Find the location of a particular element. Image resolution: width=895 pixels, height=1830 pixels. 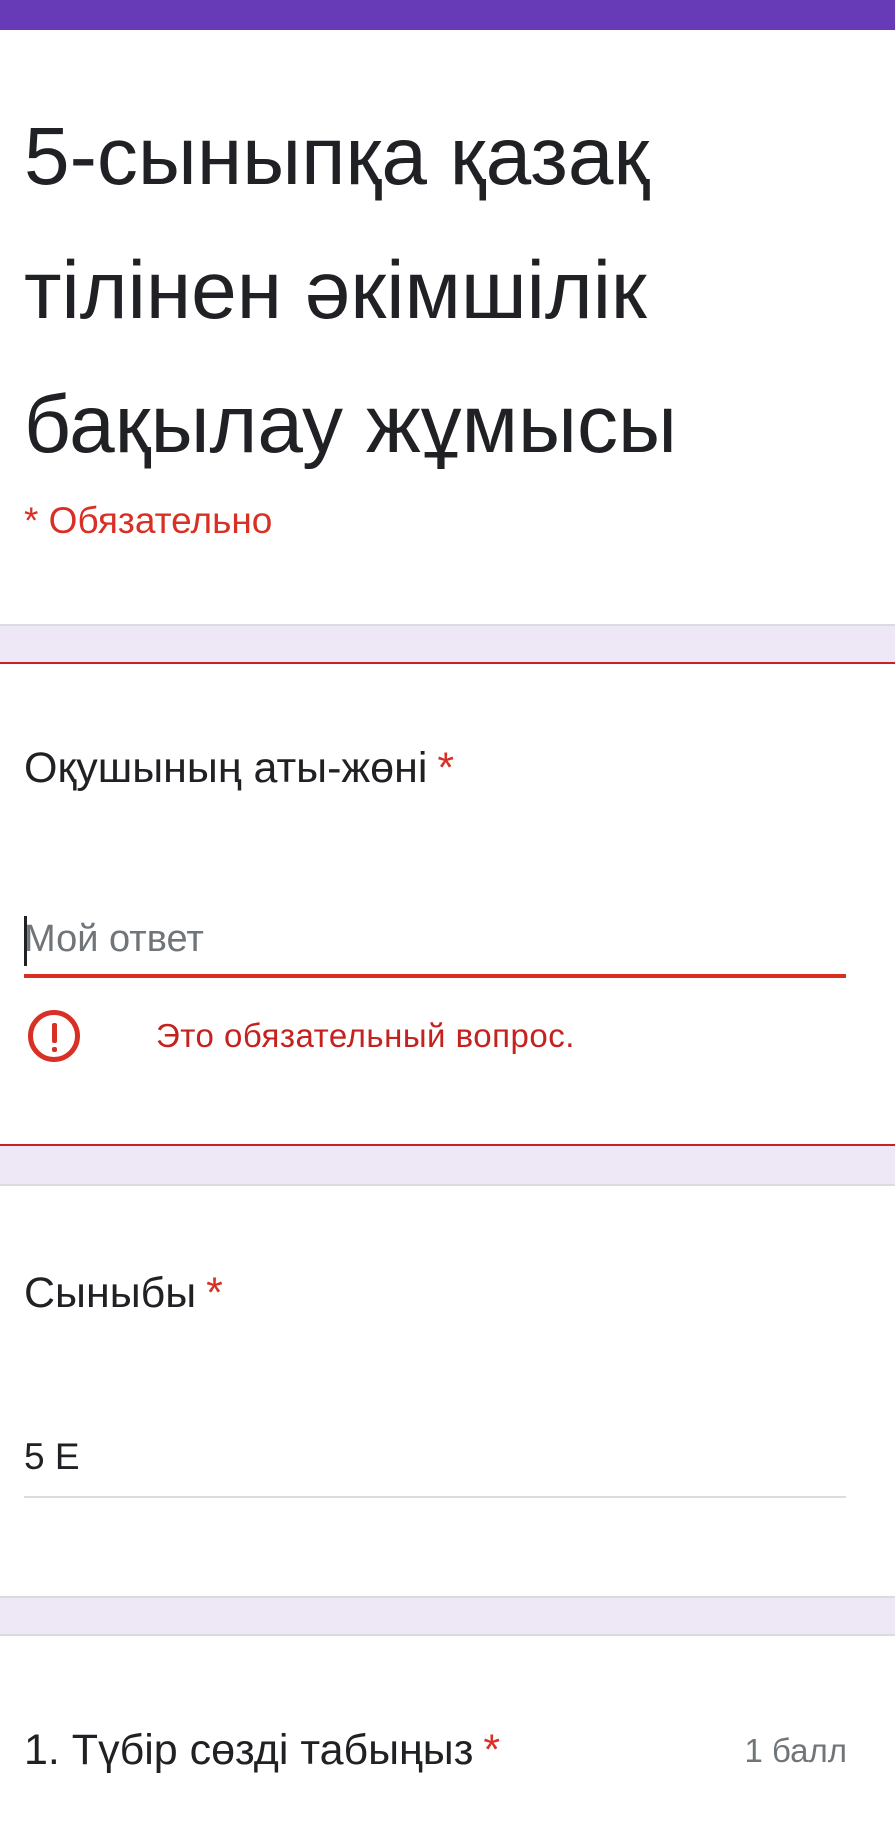

validation-error: Это обязательный вопрос. is located at coordinates (301, 1036).